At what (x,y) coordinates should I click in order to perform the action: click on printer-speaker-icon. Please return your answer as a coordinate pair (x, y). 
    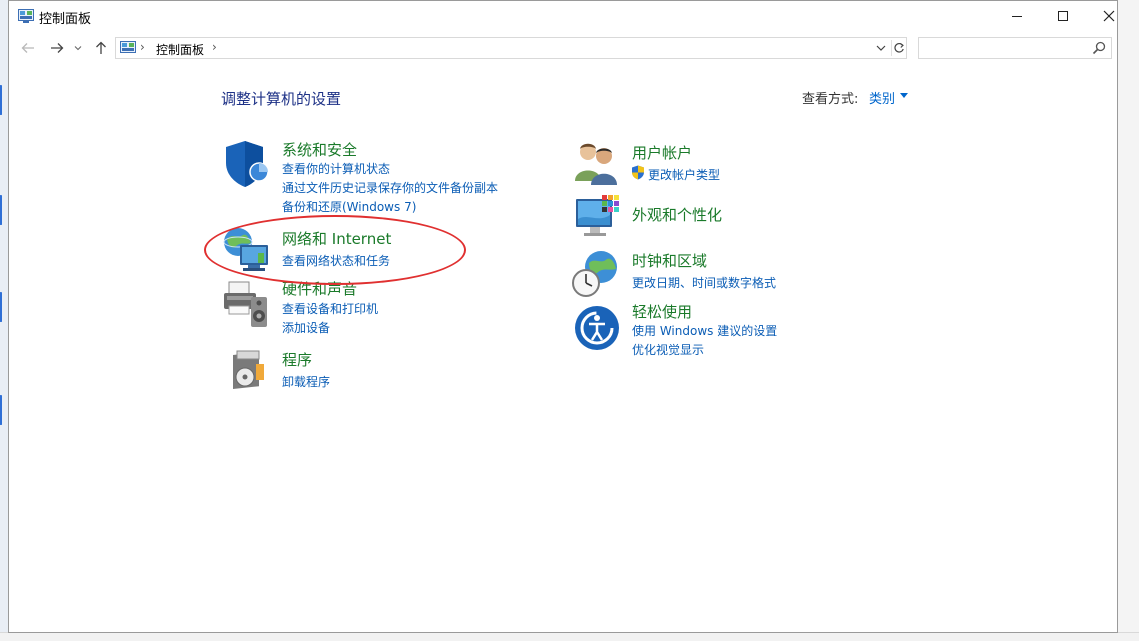
    Looking at the image, I should click on (246, 304).